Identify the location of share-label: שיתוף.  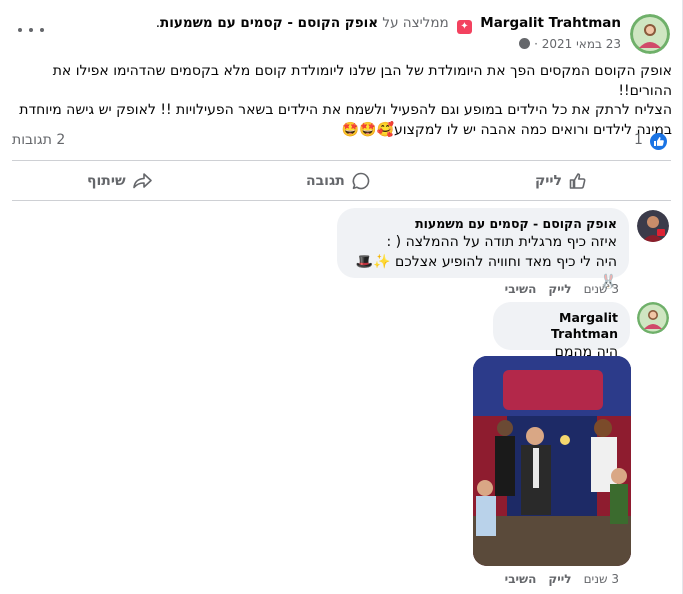
(106, 181).